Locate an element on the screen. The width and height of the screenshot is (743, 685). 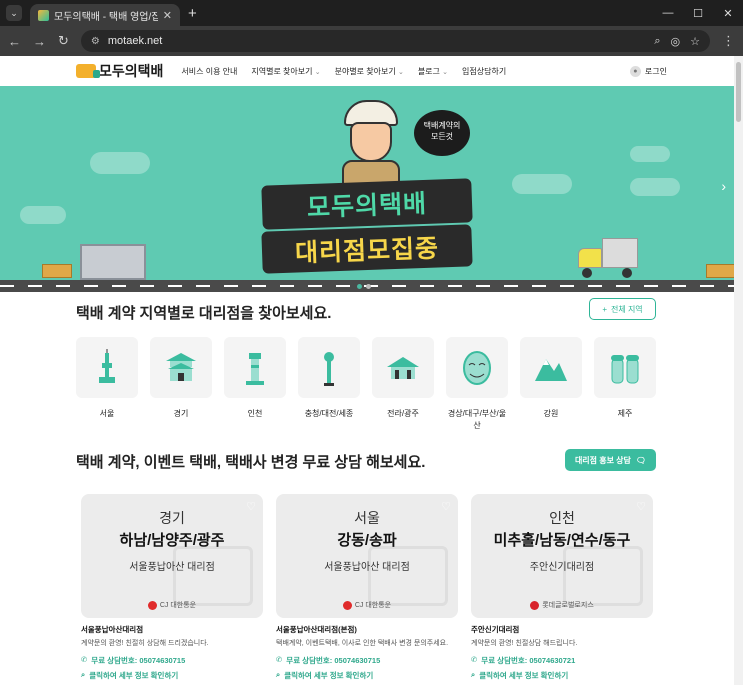
region-chungcheong: 충청/대전/세종 is located at coordinates (329, 384).